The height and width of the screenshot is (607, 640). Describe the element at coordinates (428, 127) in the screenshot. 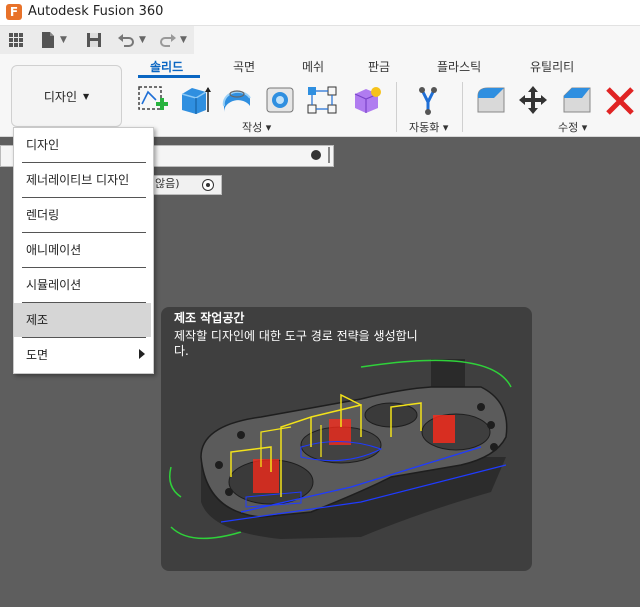

I see `automate-group-label: 자동화 ▾` at that location.